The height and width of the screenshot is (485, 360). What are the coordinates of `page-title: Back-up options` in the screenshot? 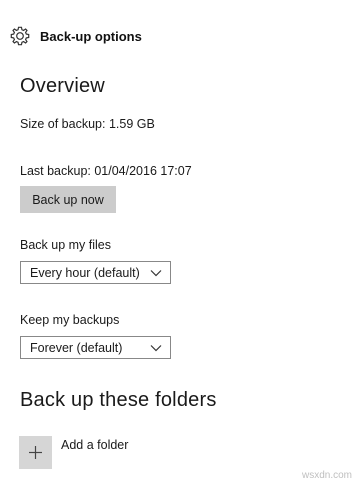 It's located at (91, 36).